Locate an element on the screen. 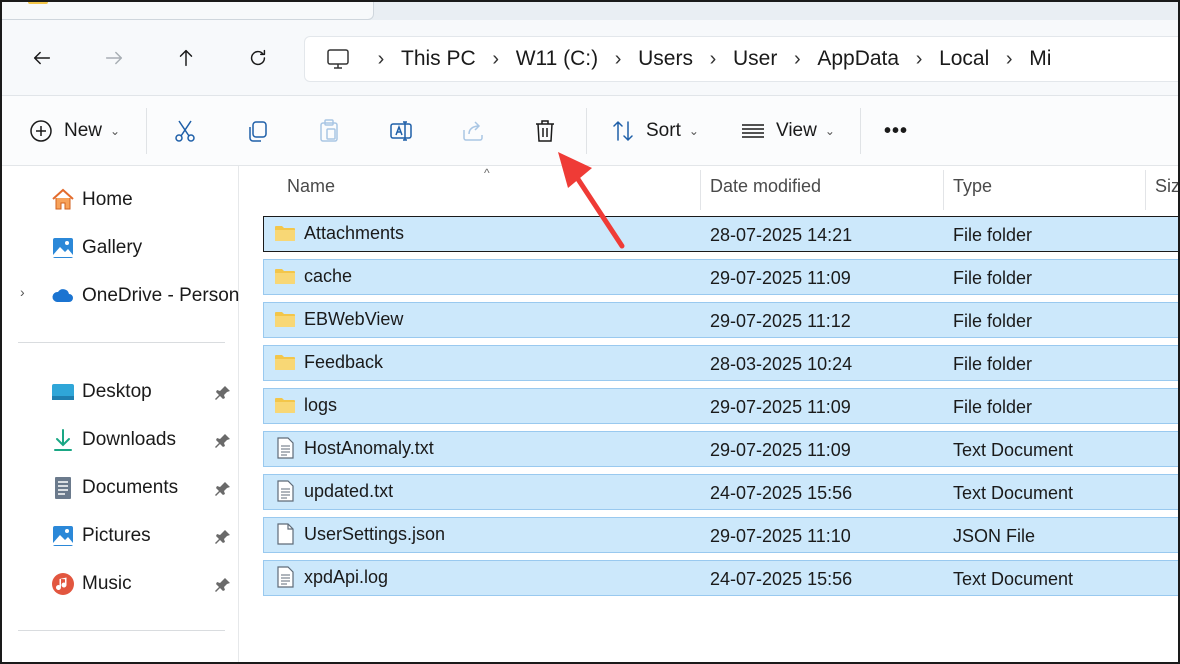 The image size is (1180, 664). copy-button is located at coordinates (257, 131).